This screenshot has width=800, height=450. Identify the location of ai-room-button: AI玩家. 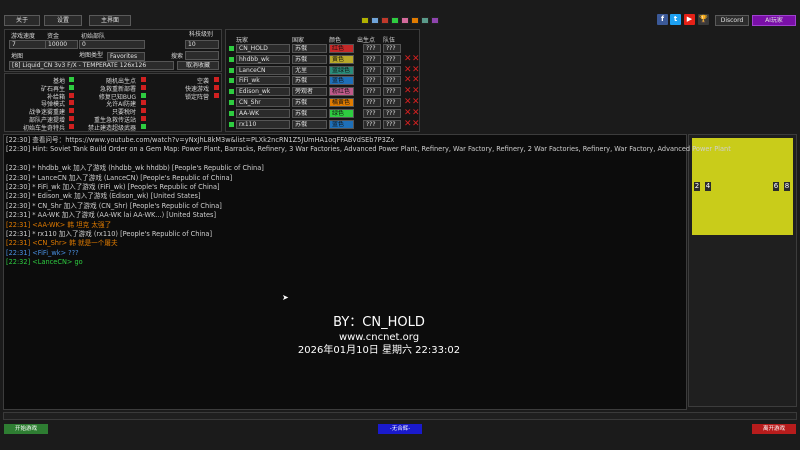
(774, 20).